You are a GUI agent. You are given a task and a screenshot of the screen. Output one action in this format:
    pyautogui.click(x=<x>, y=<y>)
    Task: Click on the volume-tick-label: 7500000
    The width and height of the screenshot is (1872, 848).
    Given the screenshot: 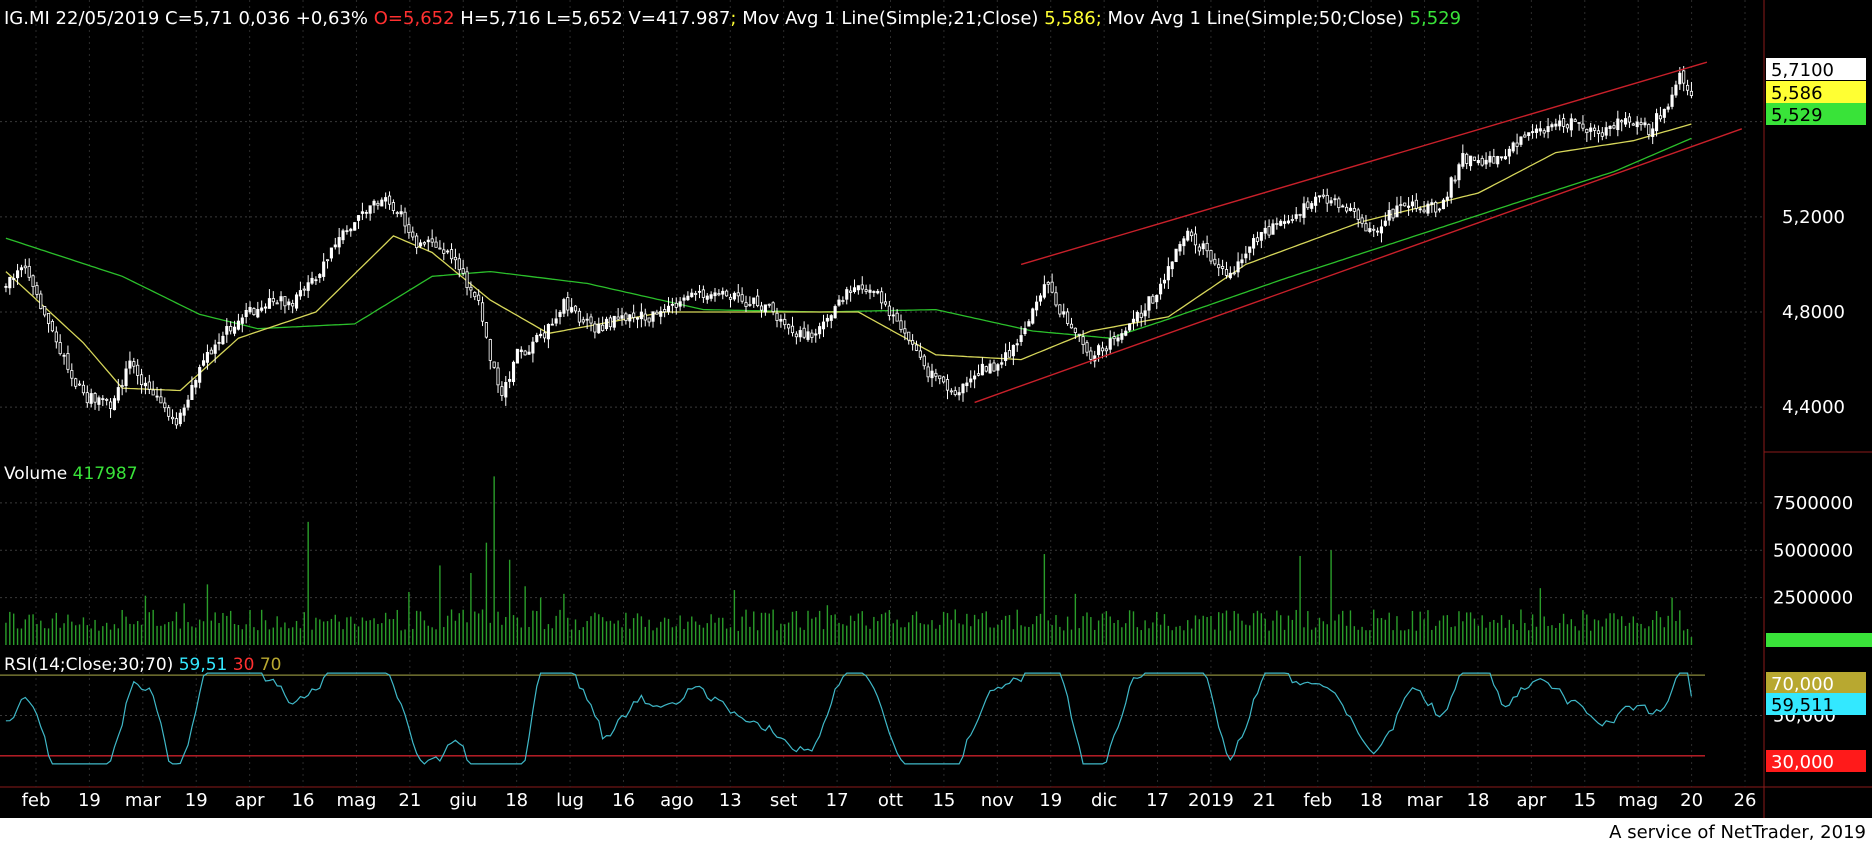 What is the action you would take?
    pyautogui.click(x=1813, y=503)
    